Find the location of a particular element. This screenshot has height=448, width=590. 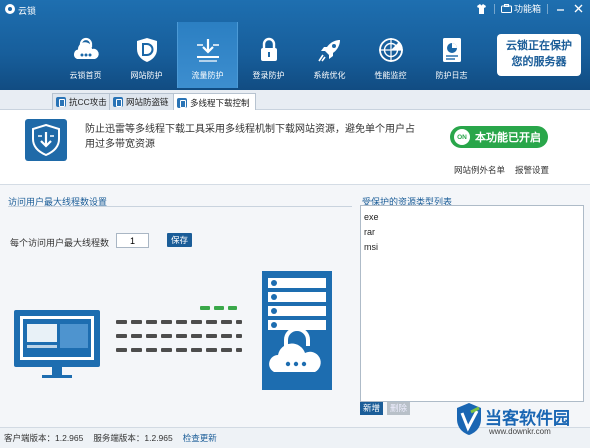

download-illustration is located at coordinates (173, 330).